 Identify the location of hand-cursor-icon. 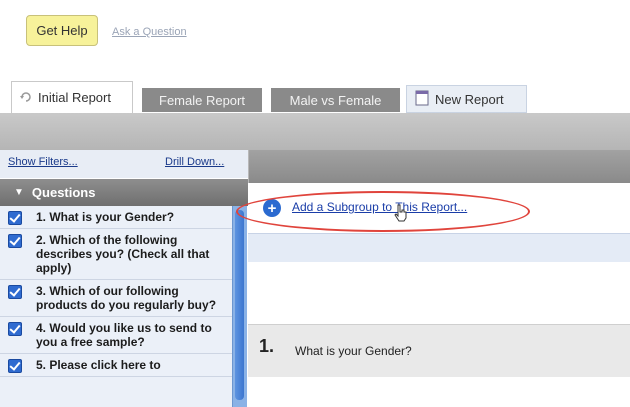
(401, 215).